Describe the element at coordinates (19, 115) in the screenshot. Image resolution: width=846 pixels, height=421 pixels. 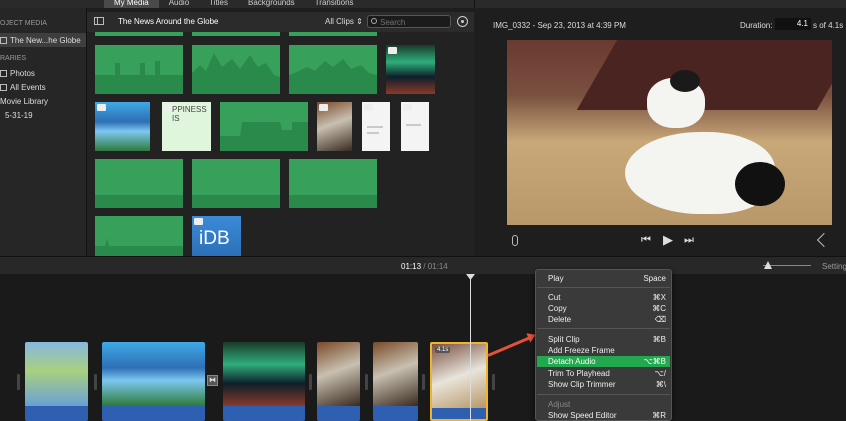
I see `sidebar-item-event-date: 5-31-19` at that location.